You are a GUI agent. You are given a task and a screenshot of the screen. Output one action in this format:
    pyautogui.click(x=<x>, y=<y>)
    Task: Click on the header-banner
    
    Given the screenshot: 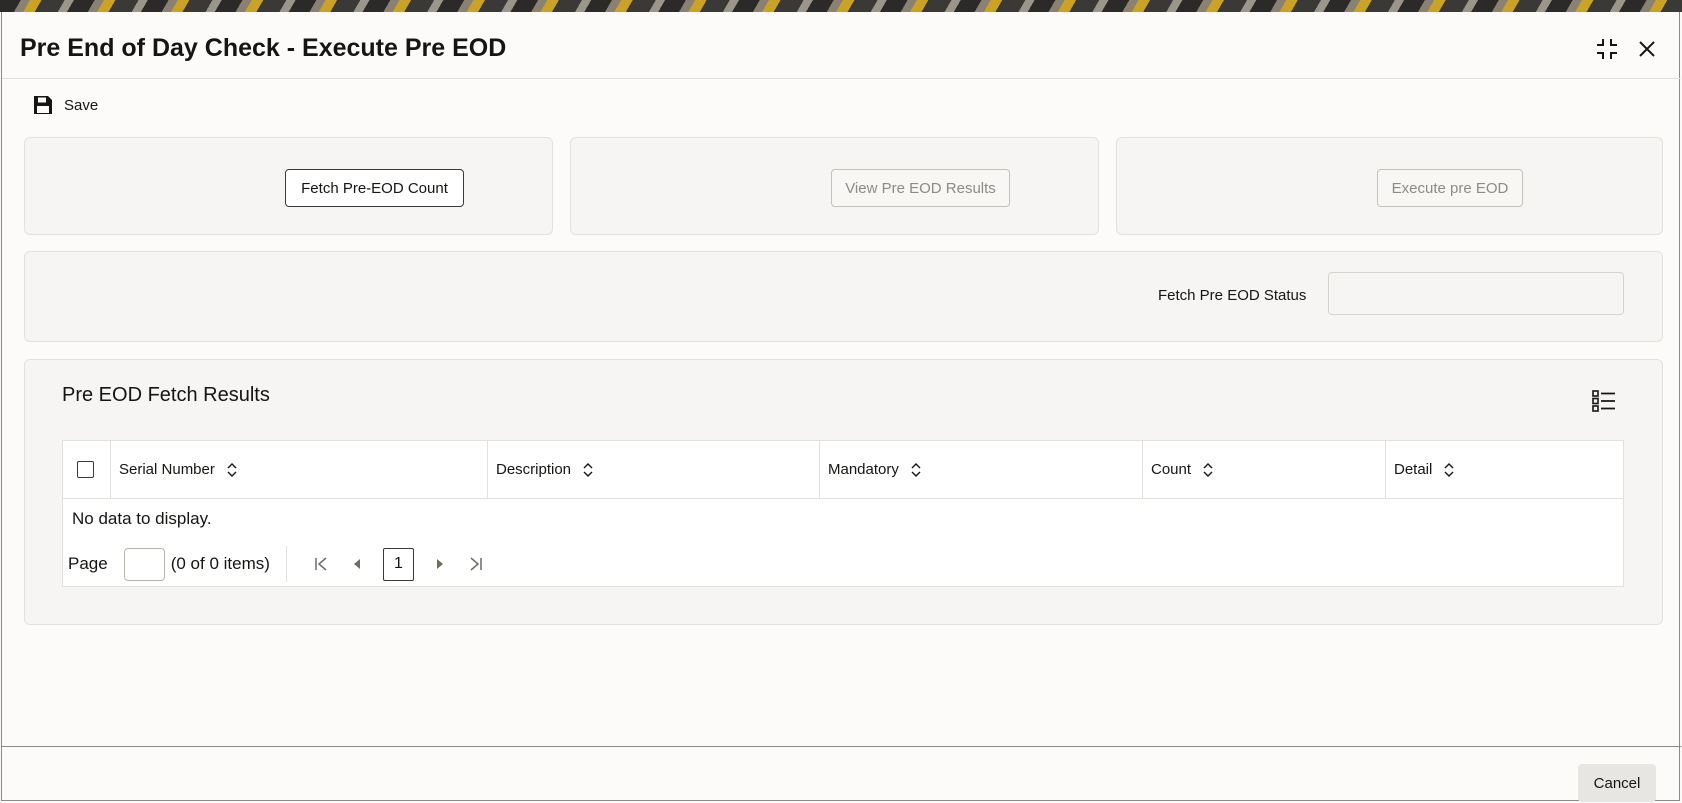 What is the action you would take?
    pyautogui.click(x=841, y=6)
    